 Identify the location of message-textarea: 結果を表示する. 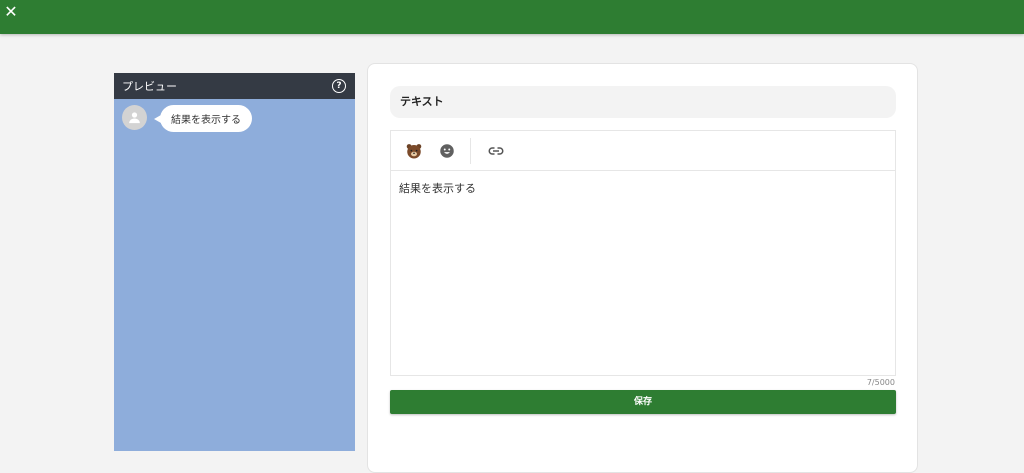
(643, 188).